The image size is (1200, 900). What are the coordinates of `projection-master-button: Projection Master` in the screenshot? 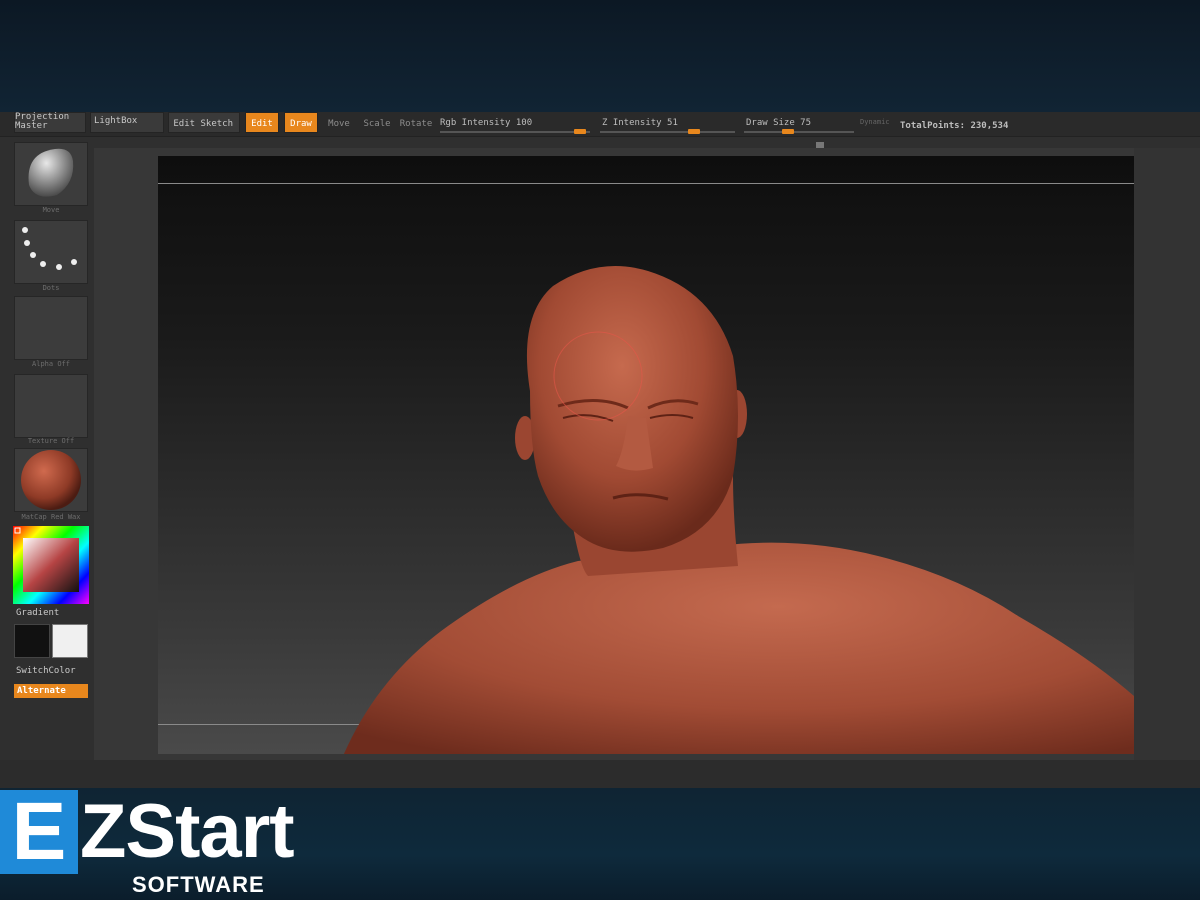 It's located at (50, 122).